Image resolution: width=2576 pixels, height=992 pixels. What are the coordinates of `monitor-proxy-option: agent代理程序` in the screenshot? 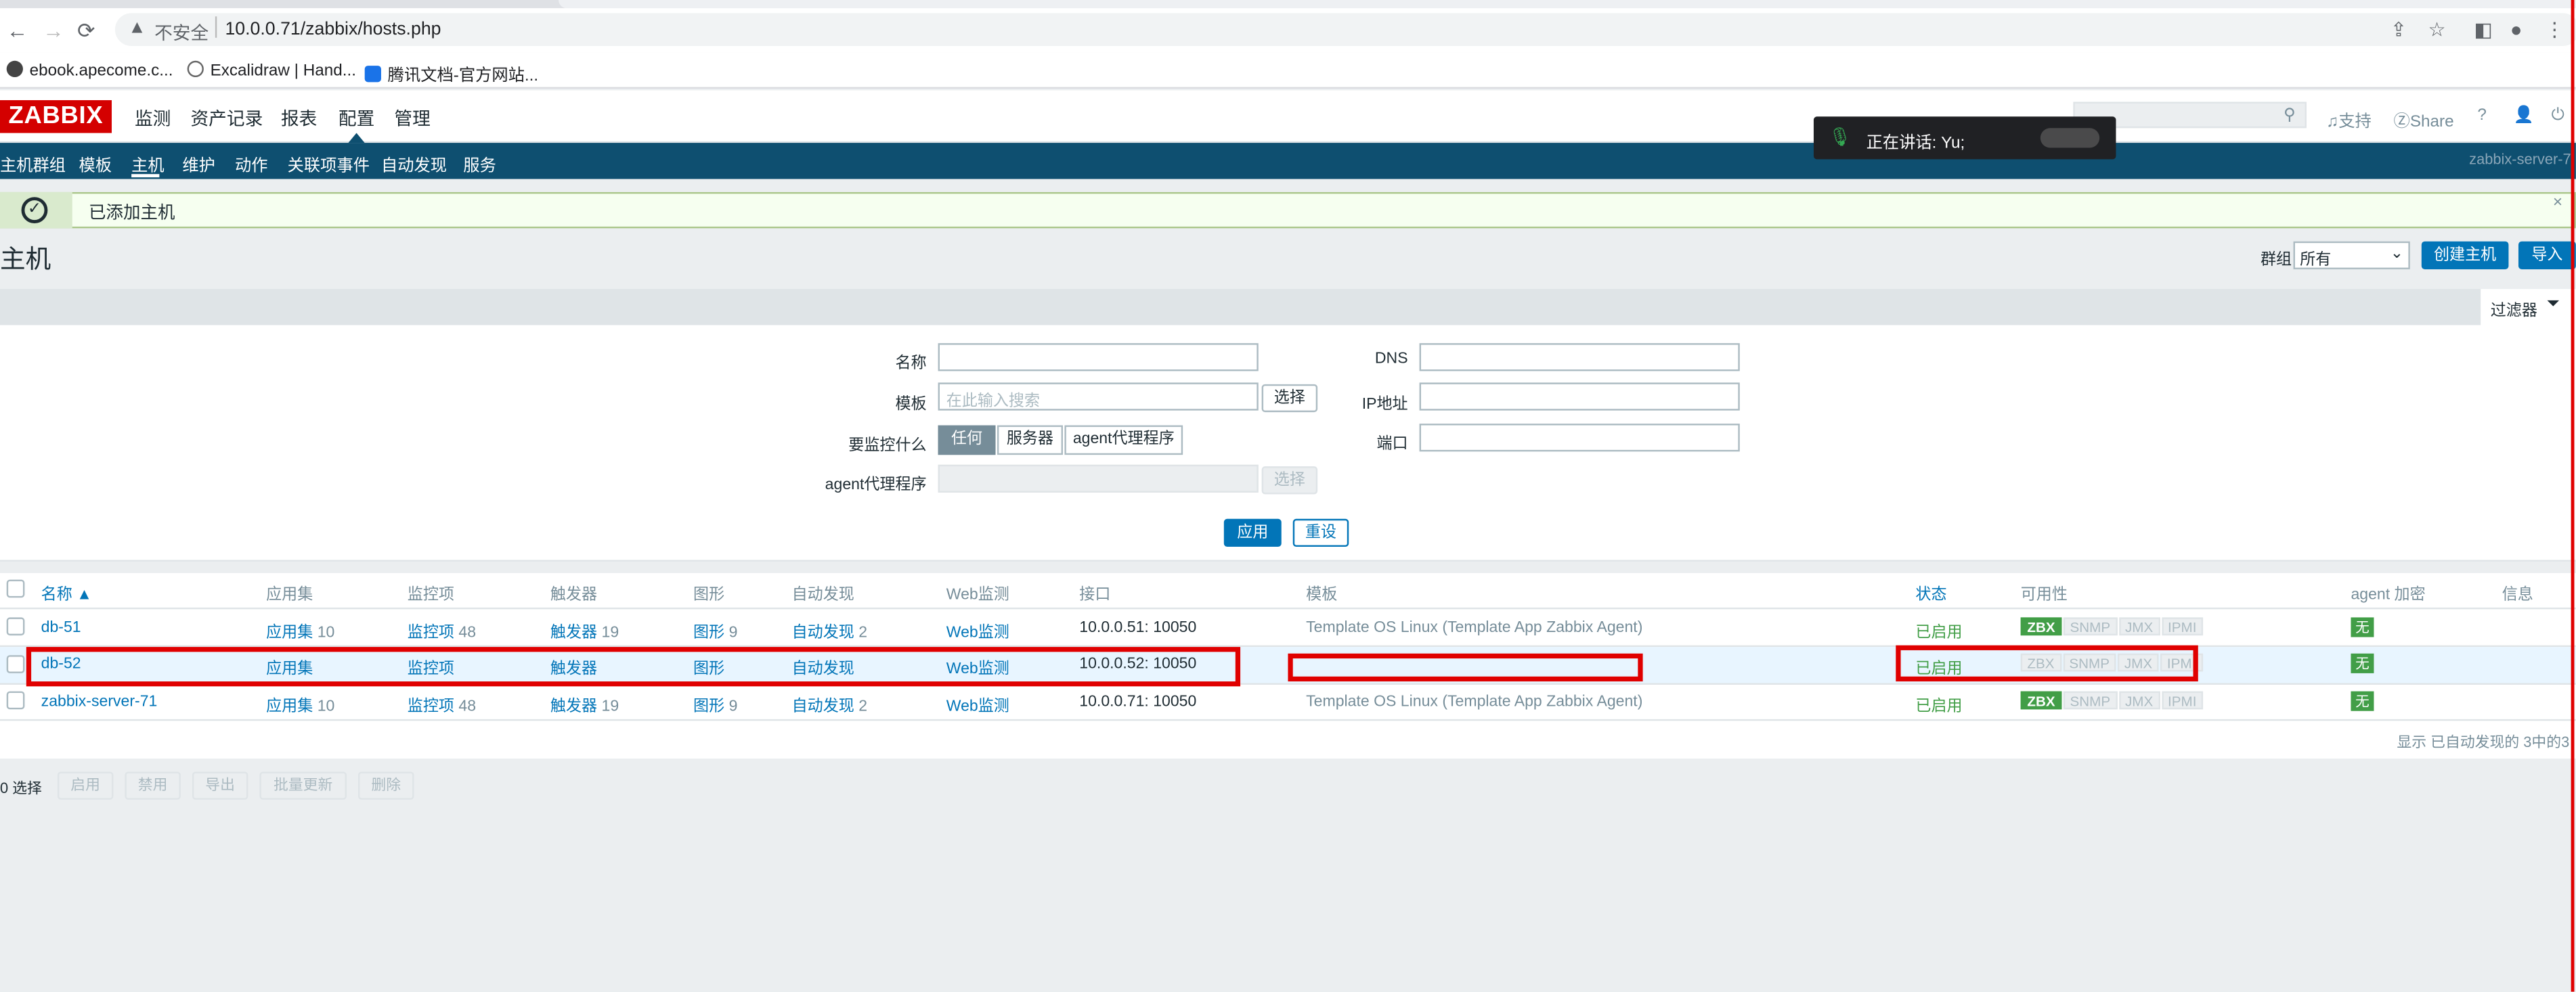 It's located at (1123, 440).